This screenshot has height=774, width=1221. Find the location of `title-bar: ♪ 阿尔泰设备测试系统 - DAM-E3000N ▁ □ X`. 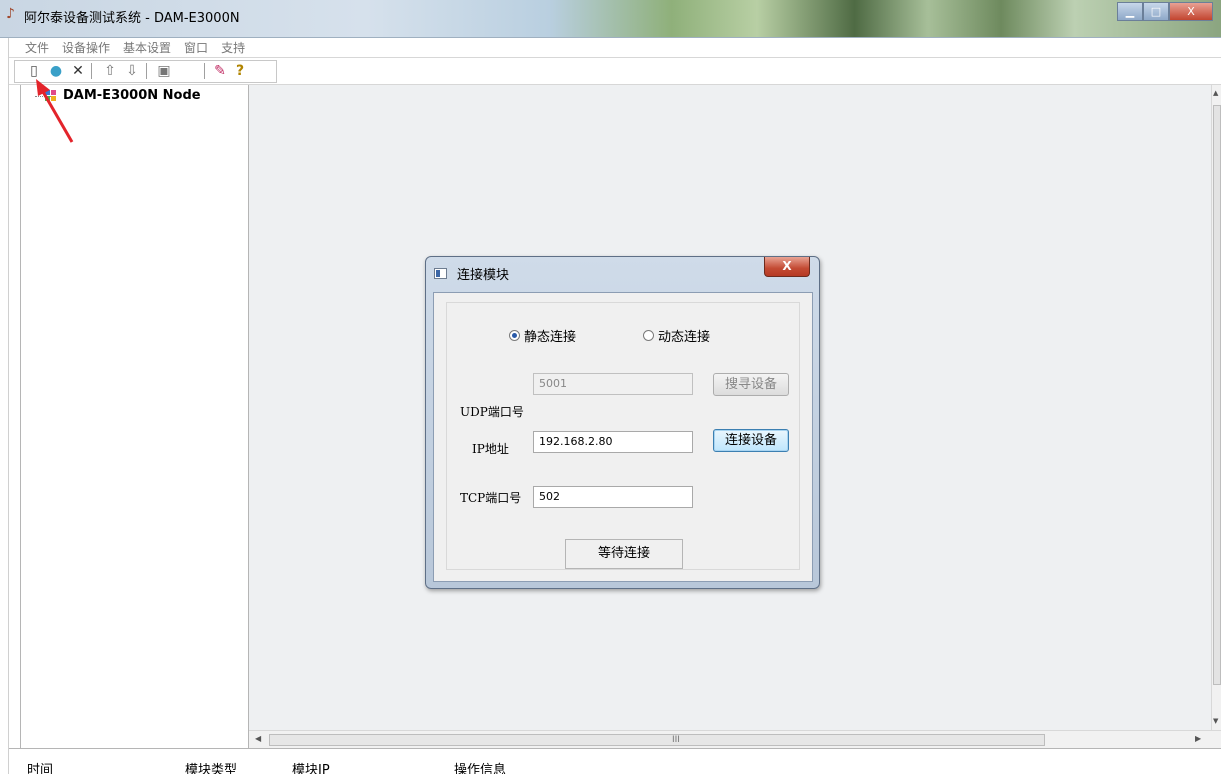

title-bar: ♪ 阿尔泰设备测试系统 - DAM-E3000N ▁ □ X is located at coordinates (610, 19).